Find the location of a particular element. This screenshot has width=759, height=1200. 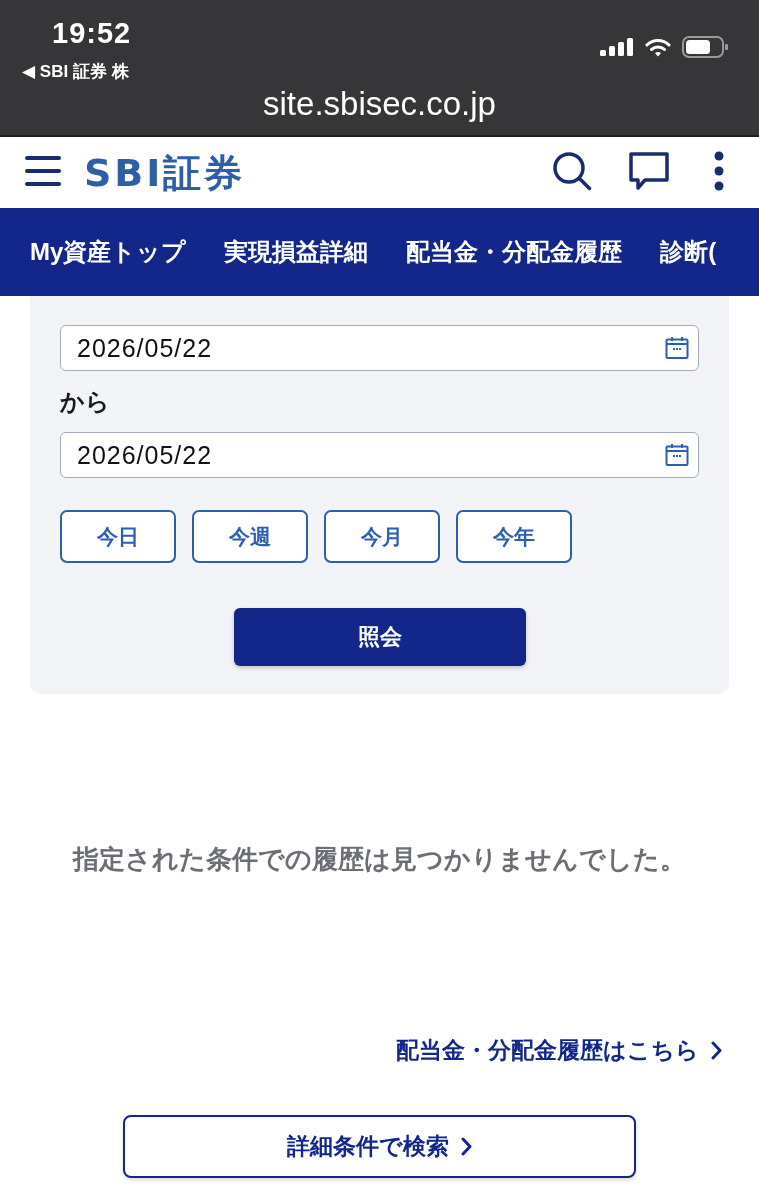

end-date-field: 2026/05/22 is located at coordinates (379, 455).